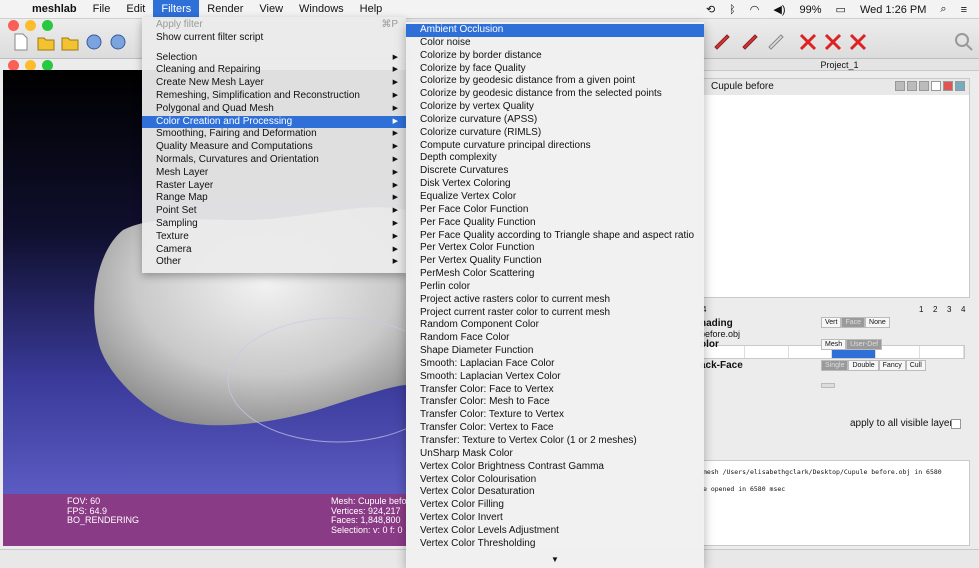 The image size is (979, 568). What do you see at coordinates (555, 120) in the screenshot?
I see `submenu-item: Colorize curvature (APSS)` at bounding box center [555, 120].